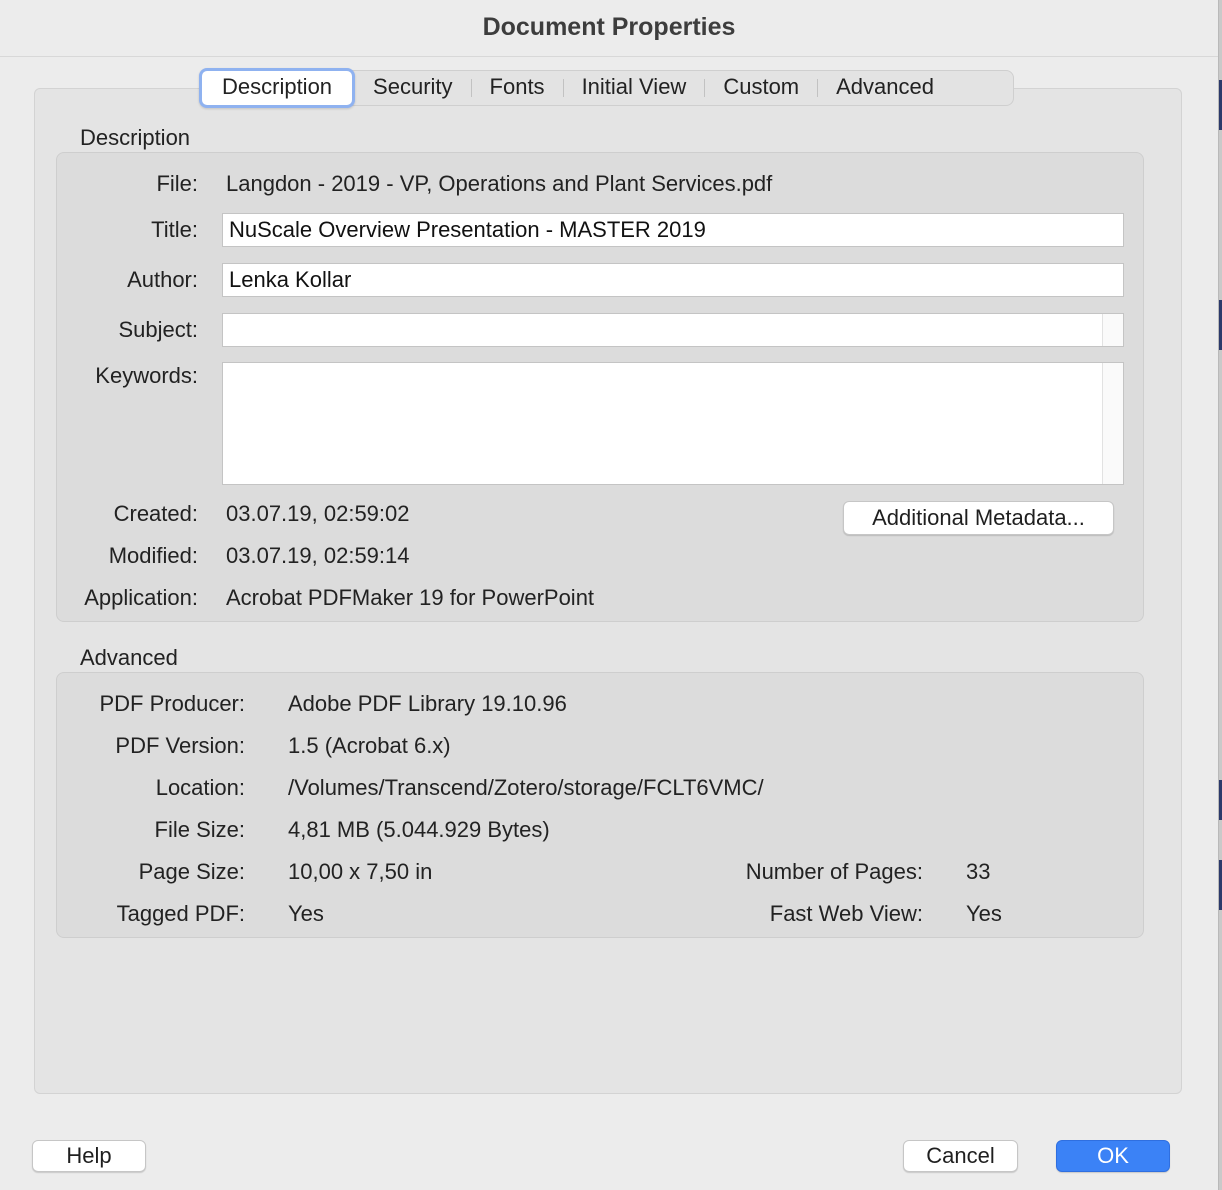 The height and width of the screenshot is (1190, 1222). What do you see at coordinates (673, 330) in the screenshot?
I see `subject-field` at bounding box center [673, 330].